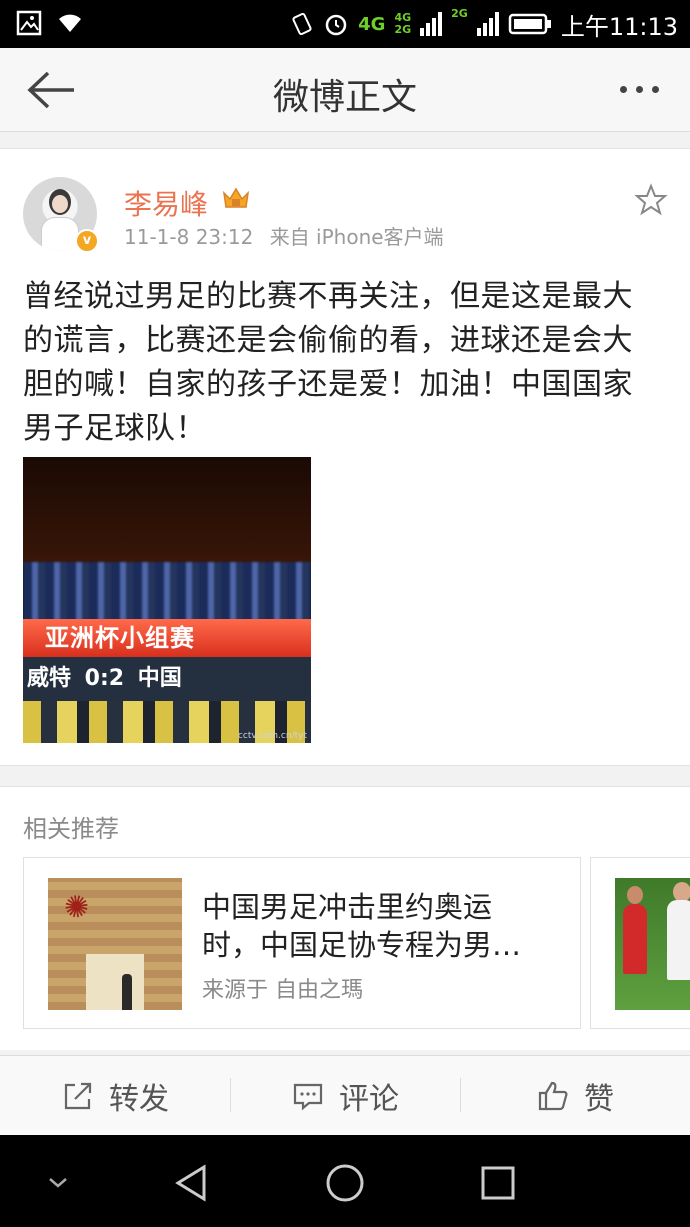 This screenshot has width=690, height=1227. I want to click on related-card: ✺ 中国男足冲击里约奥运时，中国足协专程为男… 来源于 自由之瑪, so click(302, 943).